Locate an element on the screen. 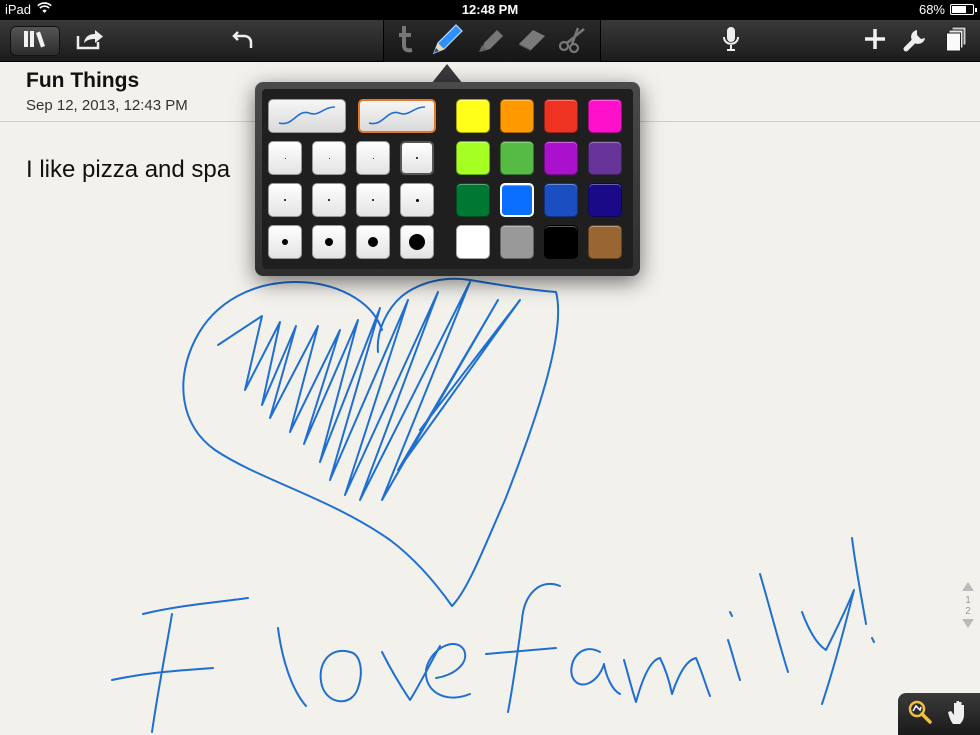 The height and width of the screenshot is (735, 980). clock: 12:48 PM is located at coordinates (490, 9).